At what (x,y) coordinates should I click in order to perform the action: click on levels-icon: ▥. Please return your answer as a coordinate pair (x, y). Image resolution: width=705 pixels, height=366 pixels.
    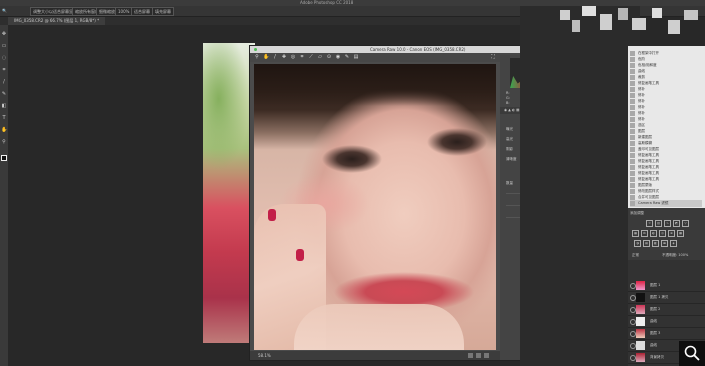
    Looking at the image, I should click on (658, 223).